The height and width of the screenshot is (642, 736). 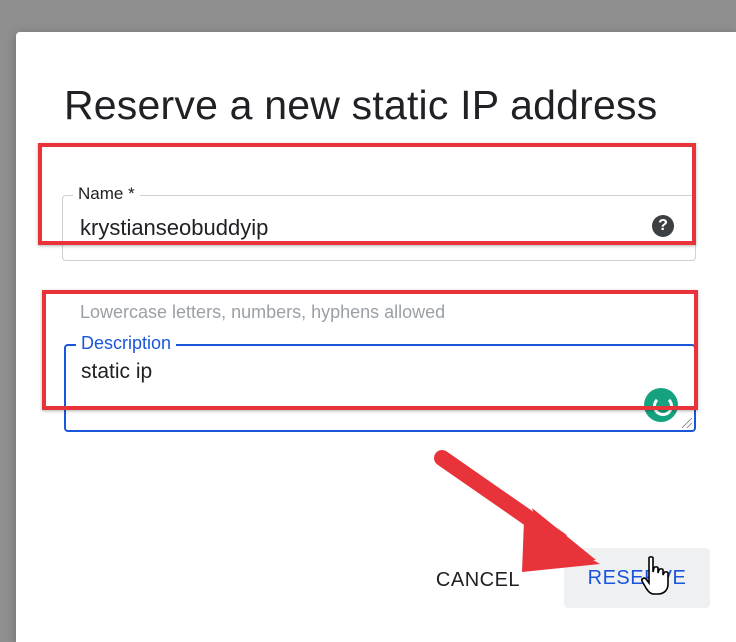 I want to click on resize-handle-icon, so click(x=687, y=423).